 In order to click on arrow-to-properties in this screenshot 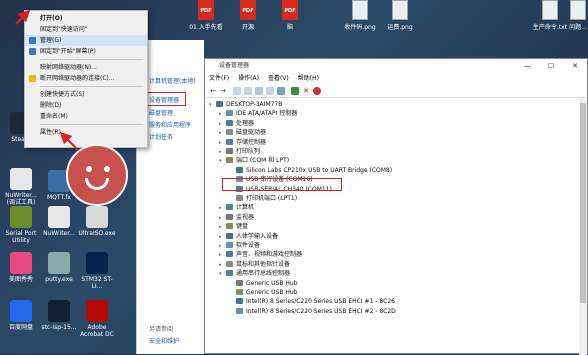, I will do `click(69, 141)`.